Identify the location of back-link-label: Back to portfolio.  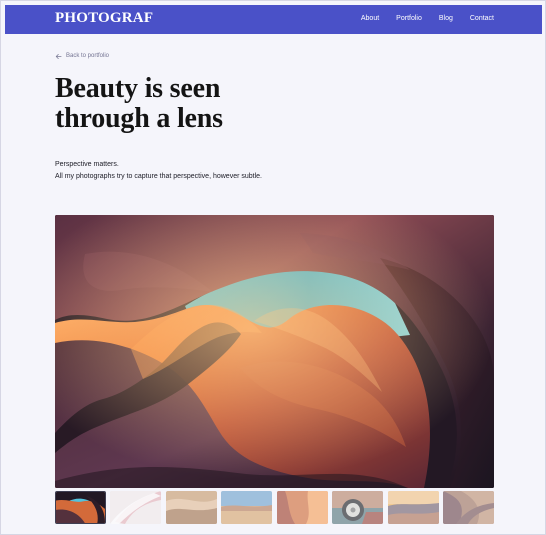
(88, 56).